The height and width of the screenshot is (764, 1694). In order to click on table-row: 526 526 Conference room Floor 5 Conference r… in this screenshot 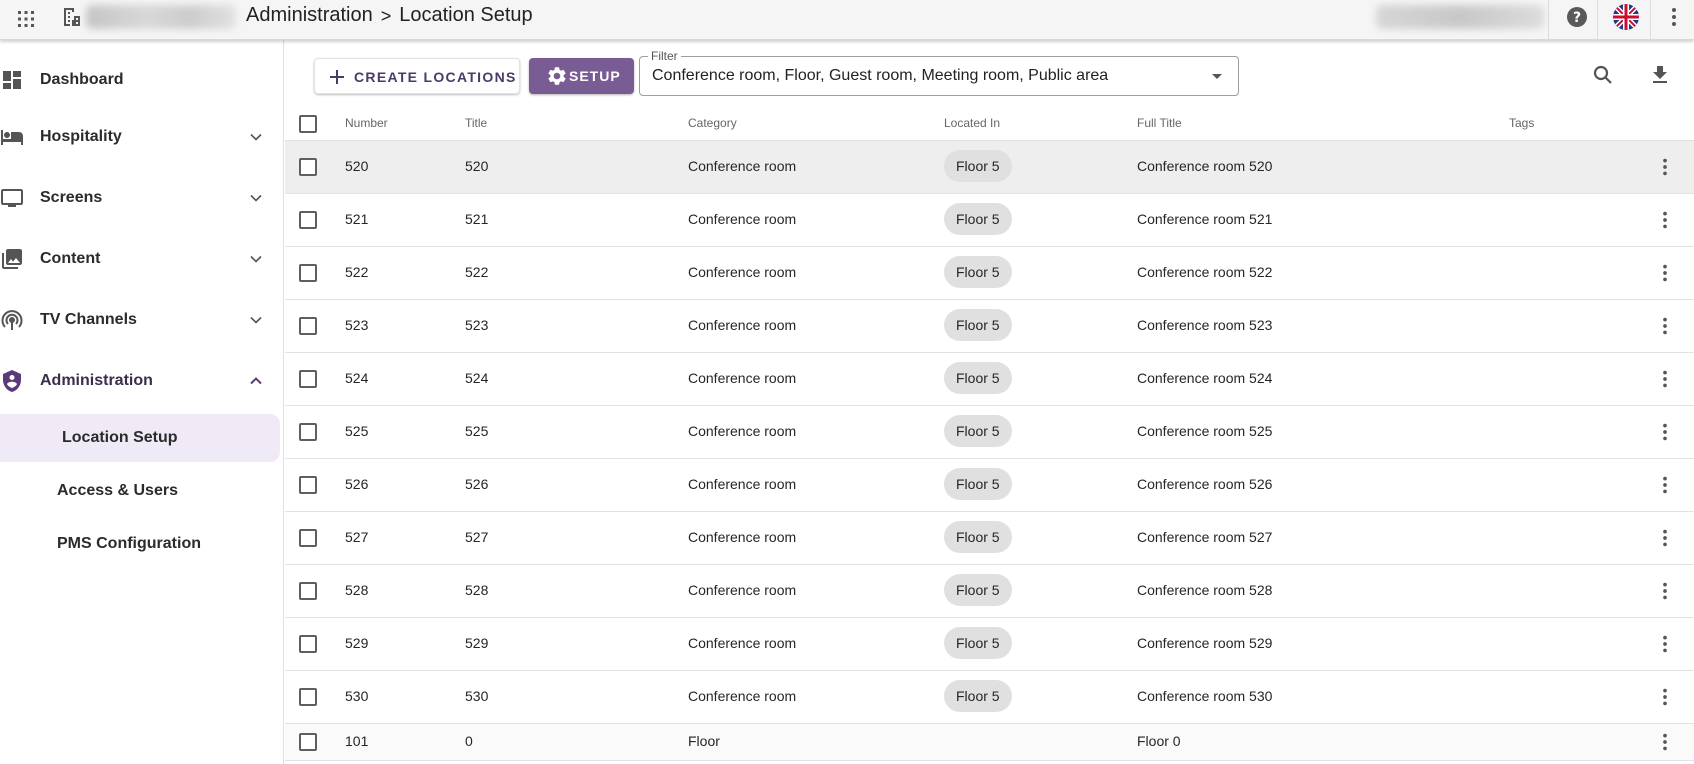, I will do `click(989, 485)`.